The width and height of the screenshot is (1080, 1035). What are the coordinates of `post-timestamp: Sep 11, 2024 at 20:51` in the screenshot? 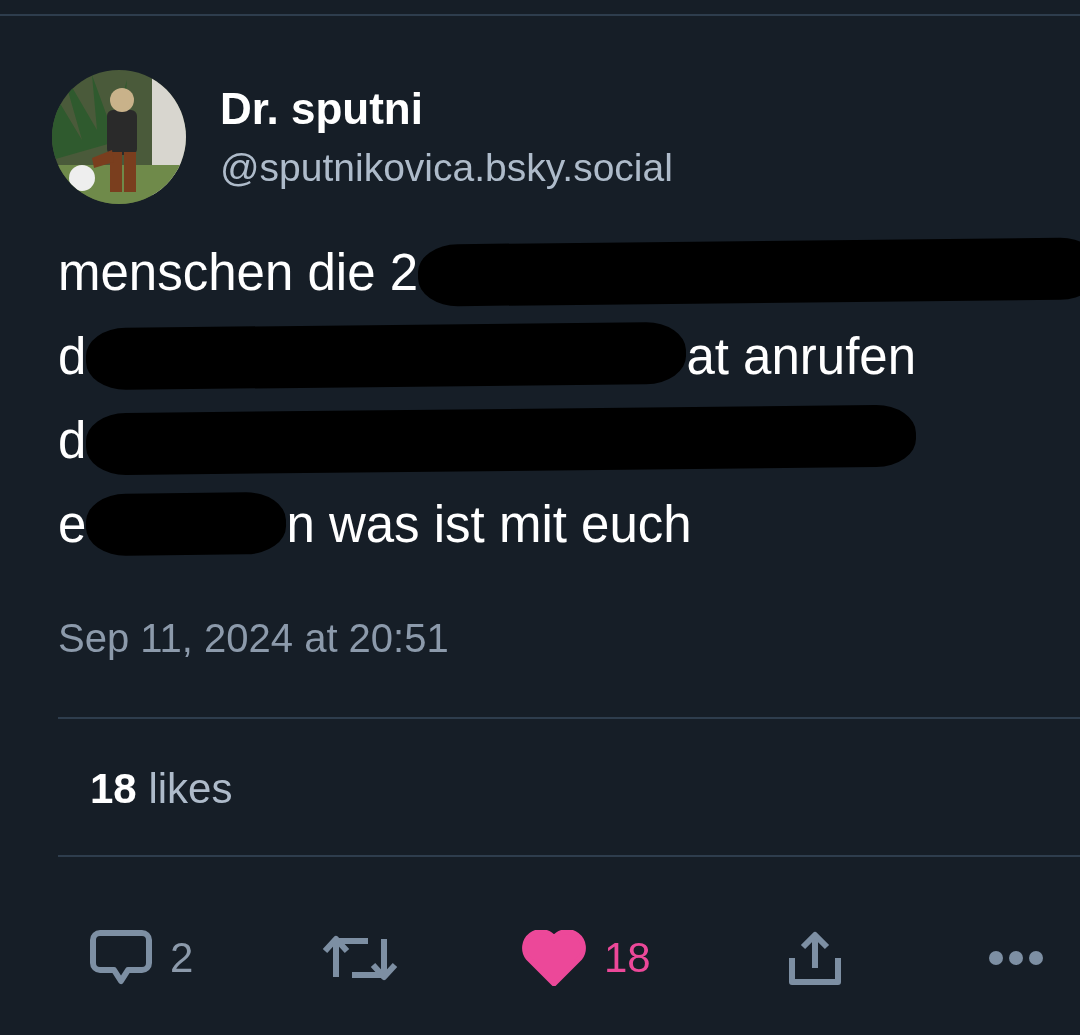 It's located at (253, 638).